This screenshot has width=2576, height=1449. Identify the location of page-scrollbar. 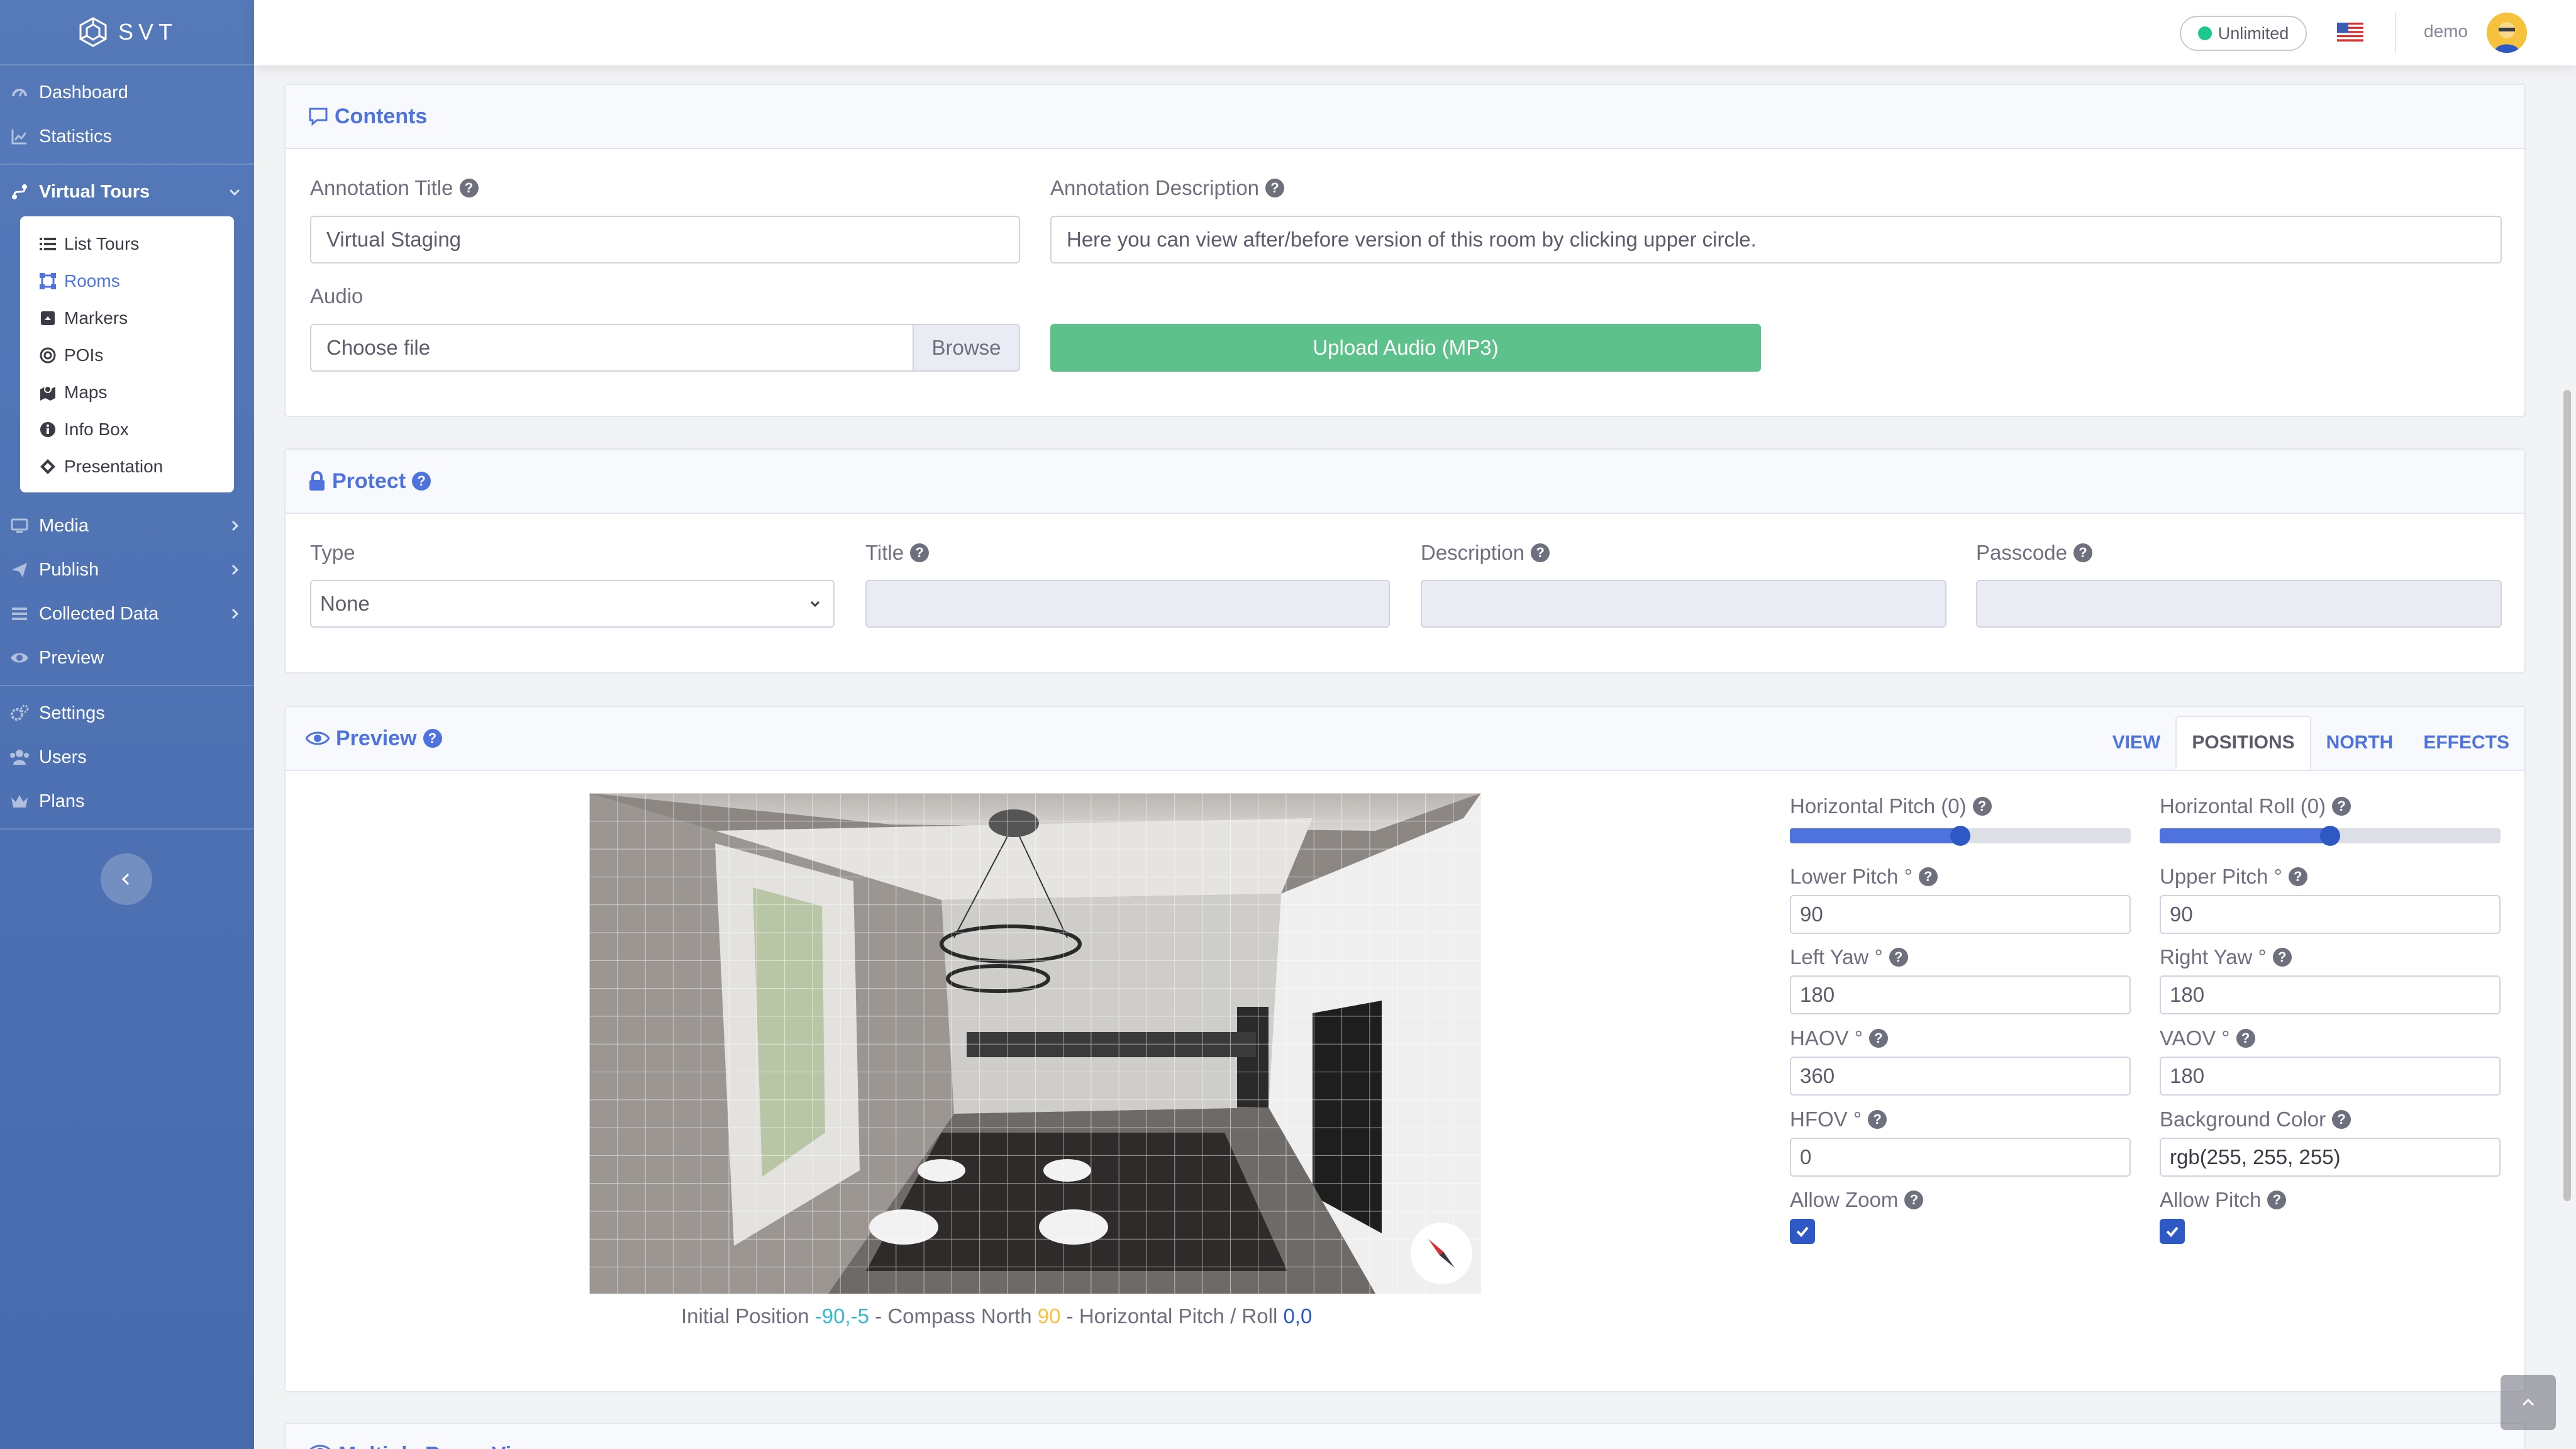
(2567, 795).